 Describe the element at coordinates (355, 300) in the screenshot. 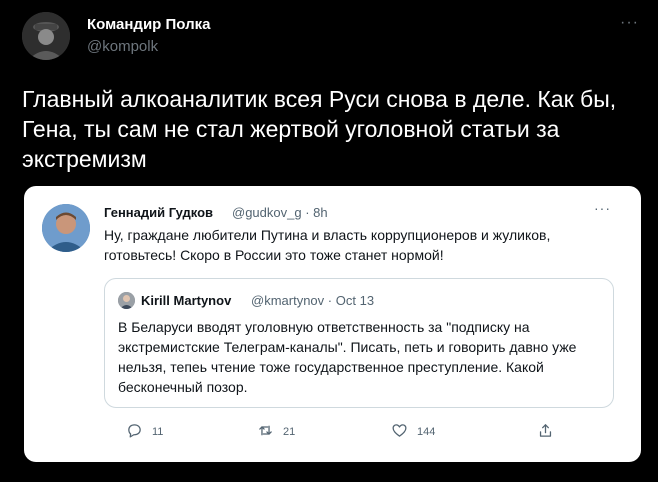

I see `quoted-date: Oct 13` at that location.